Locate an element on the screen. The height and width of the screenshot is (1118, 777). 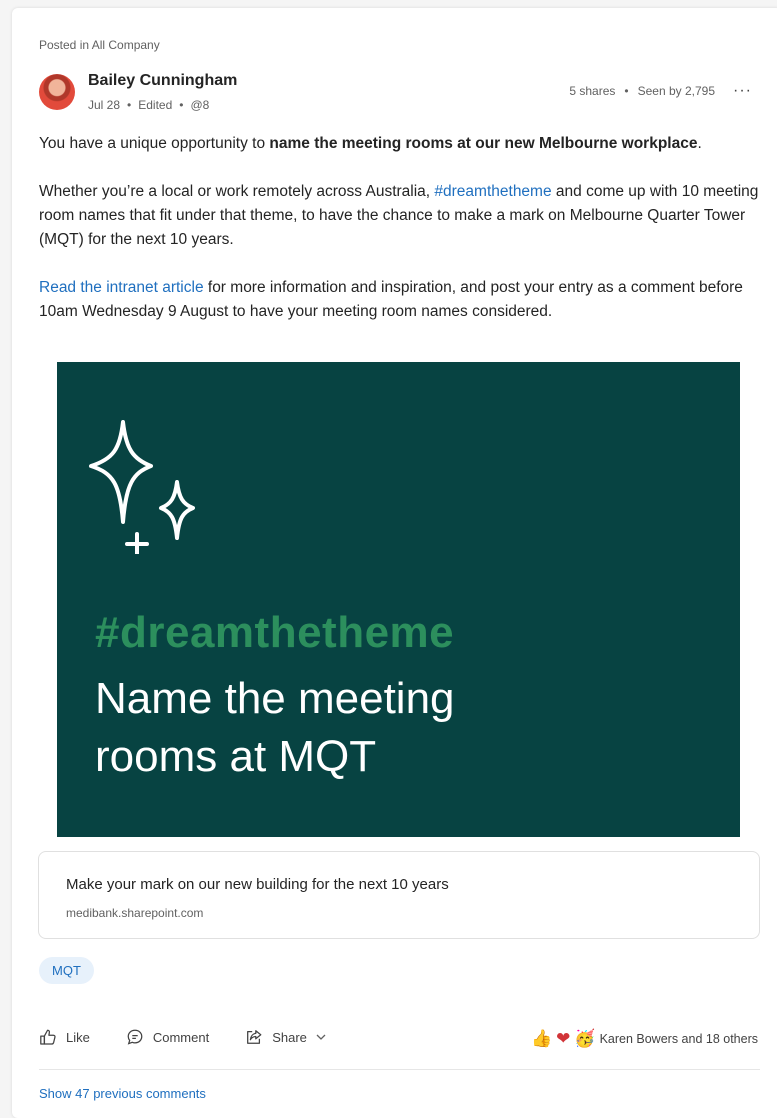
more-options-icon: ··· is located at coordinates (742, 91).